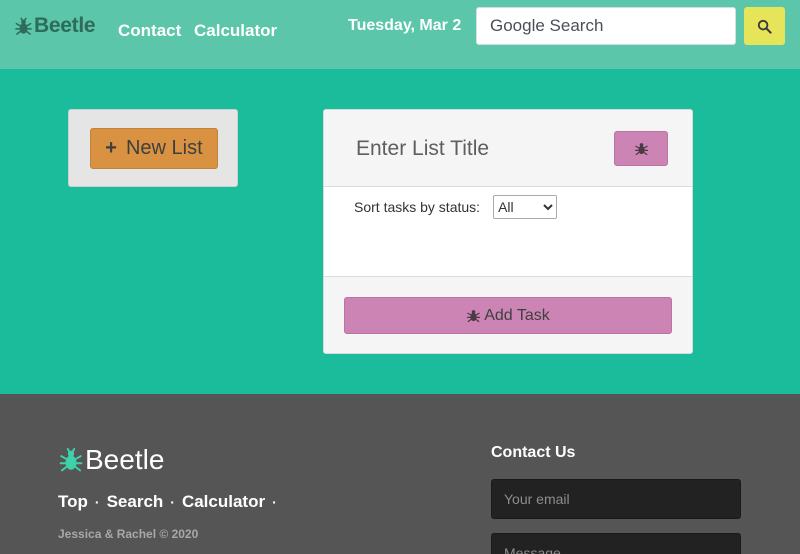 The image size is (800, 554). I want to click on copyright: Jessica & Rachel © 2020, so click(128, 534).